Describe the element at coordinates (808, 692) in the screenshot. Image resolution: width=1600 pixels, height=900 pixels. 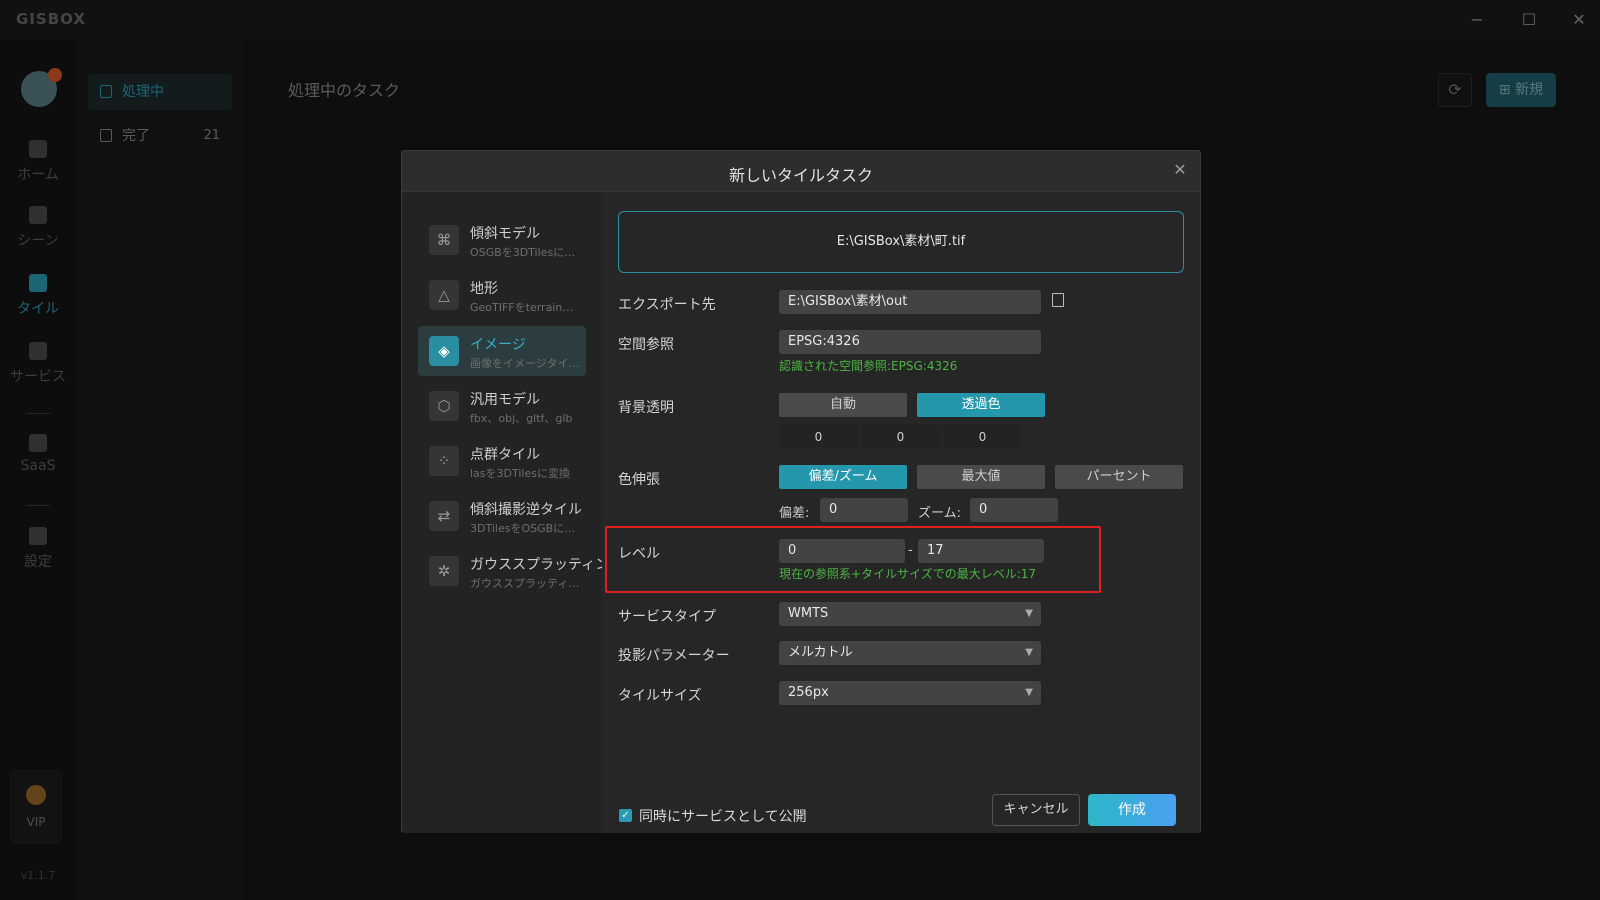
I see `tile-size-value: 256px` at that location.